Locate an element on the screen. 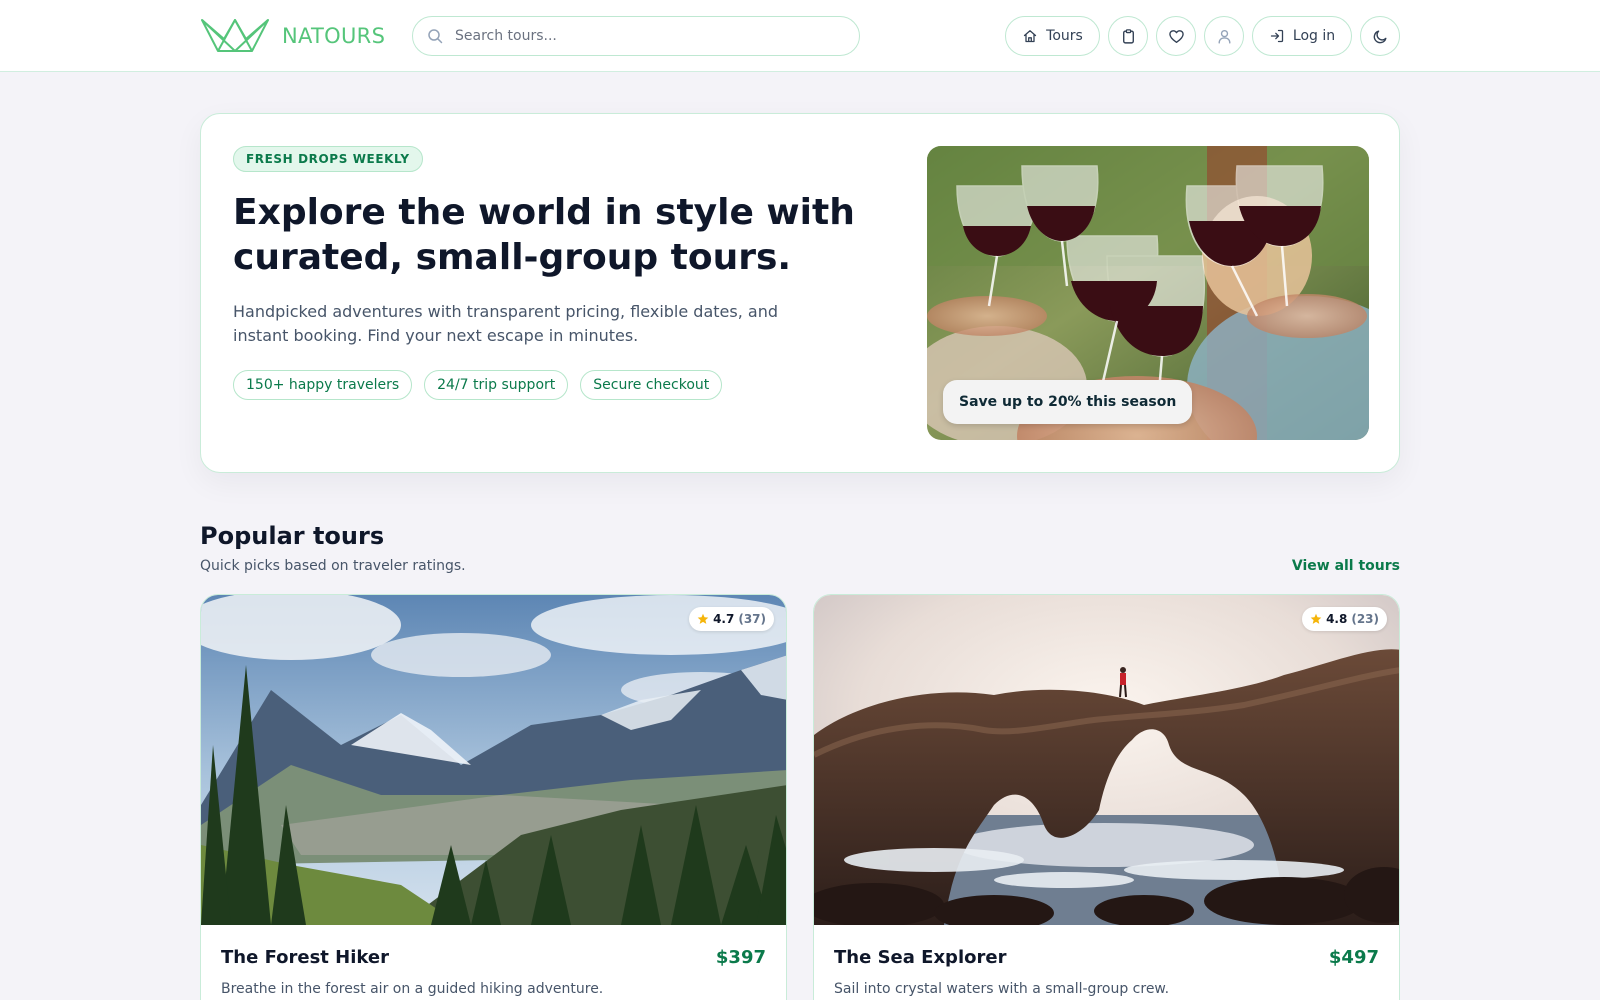  hero-badge: FRESH DROPS WEEKLY is located at coordinates (328, 159).